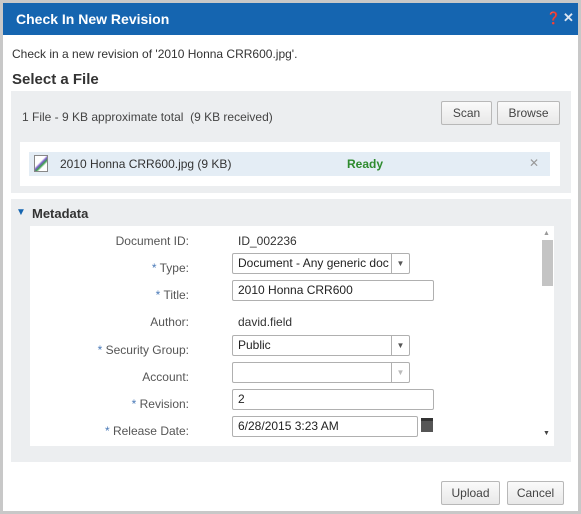 The image size is (581, 514). Describe the element at coordinates (333, 290) in the screenshot. I see `title-input: 2010 Honna CRR600` at that location.